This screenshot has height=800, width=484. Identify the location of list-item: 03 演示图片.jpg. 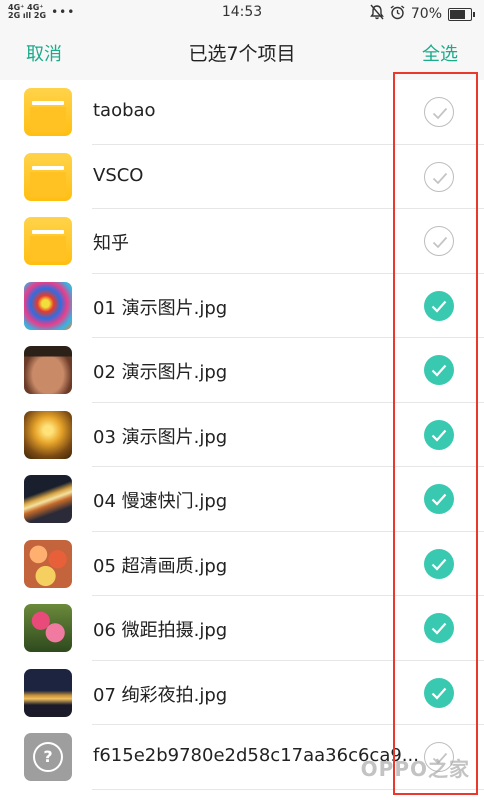
(242, 435).